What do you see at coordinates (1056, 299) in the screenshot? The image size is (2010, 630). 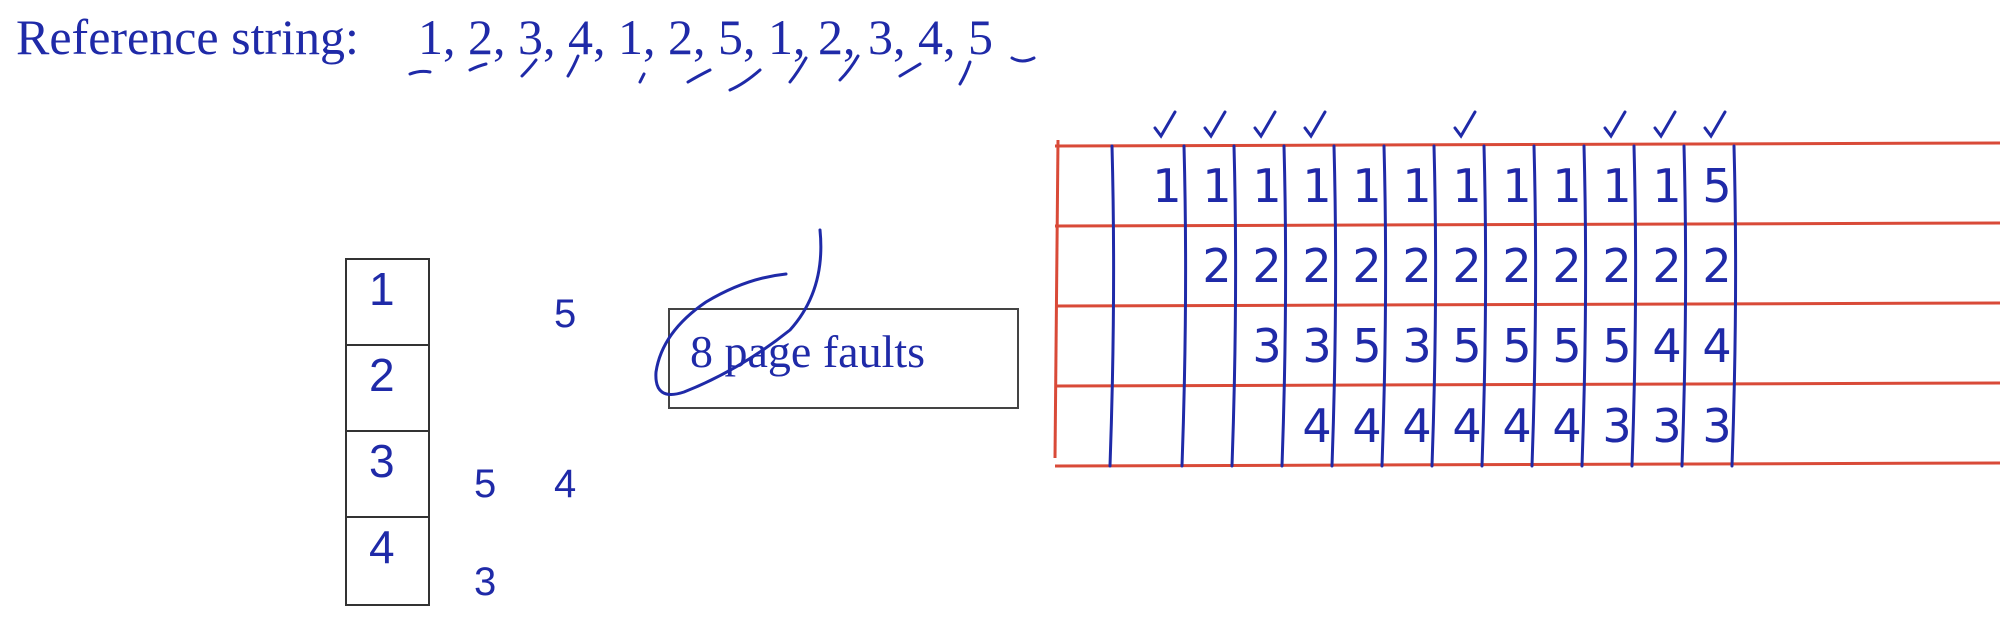 I see `grid-border-line` at bounding box center [1056, 299].